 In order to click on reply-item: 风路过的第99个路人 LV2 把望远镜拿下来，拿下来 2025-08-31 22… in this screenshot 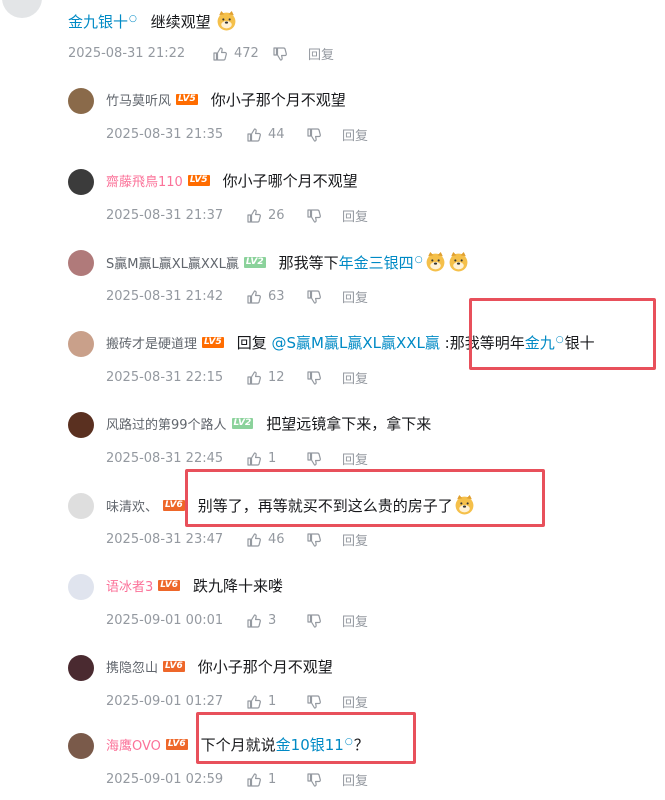, I will do `click(366, 439)`.